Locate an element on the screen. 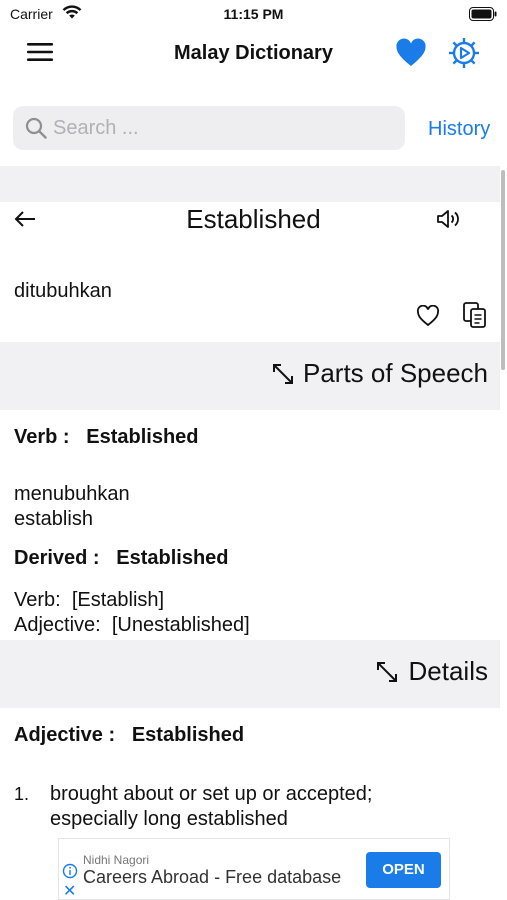  definition-number: 1. is located at coordinates (22, 794).